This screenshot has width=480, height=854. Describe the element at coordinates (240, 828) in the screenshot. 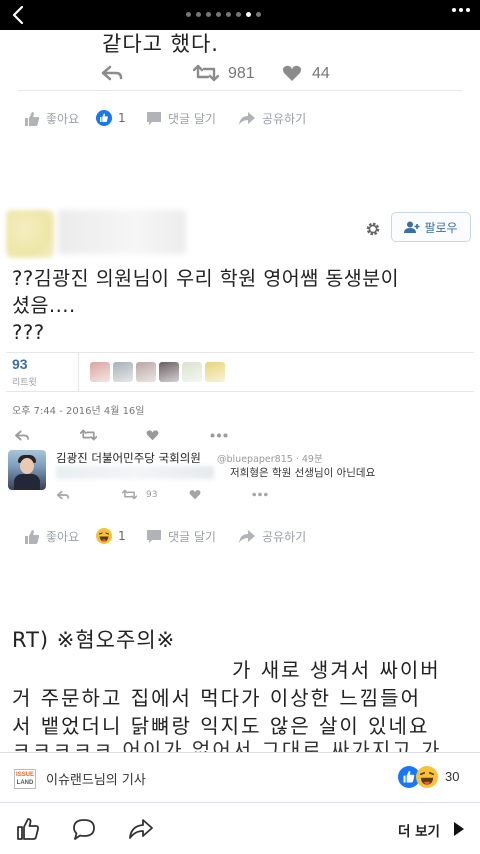

I see `bottom-action-bar: 더 보기` at that location.